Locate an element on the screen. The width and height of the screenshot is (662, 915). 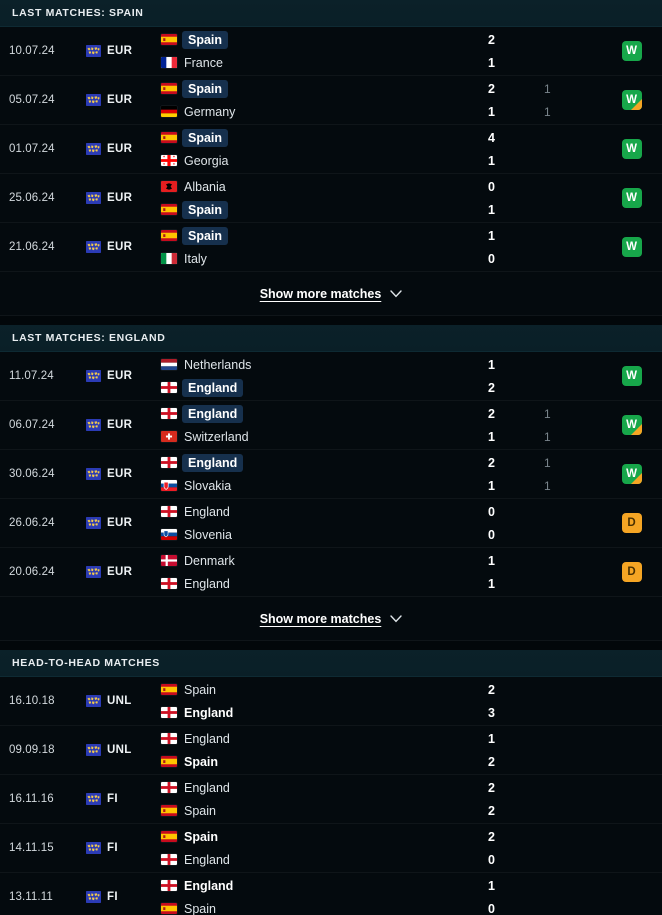
match-row: 14.11.15 FI Spain England 2 0 is located at coordinates (331, 848).